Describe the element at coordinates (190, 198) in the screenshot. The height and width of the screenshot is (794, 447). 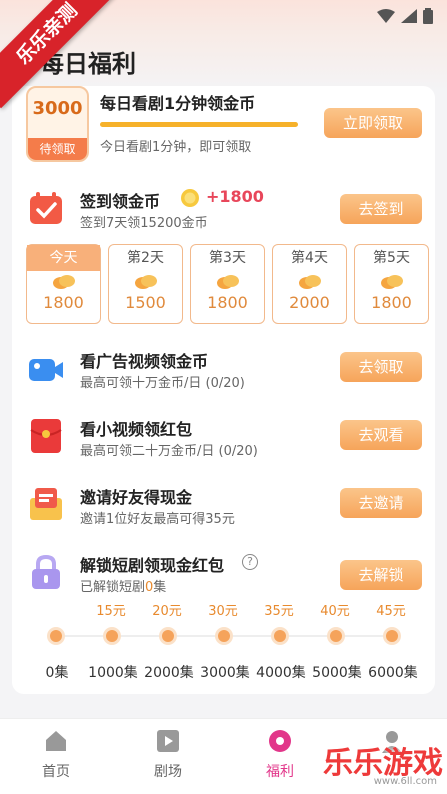
I see `gold-coin-icon` at that location.